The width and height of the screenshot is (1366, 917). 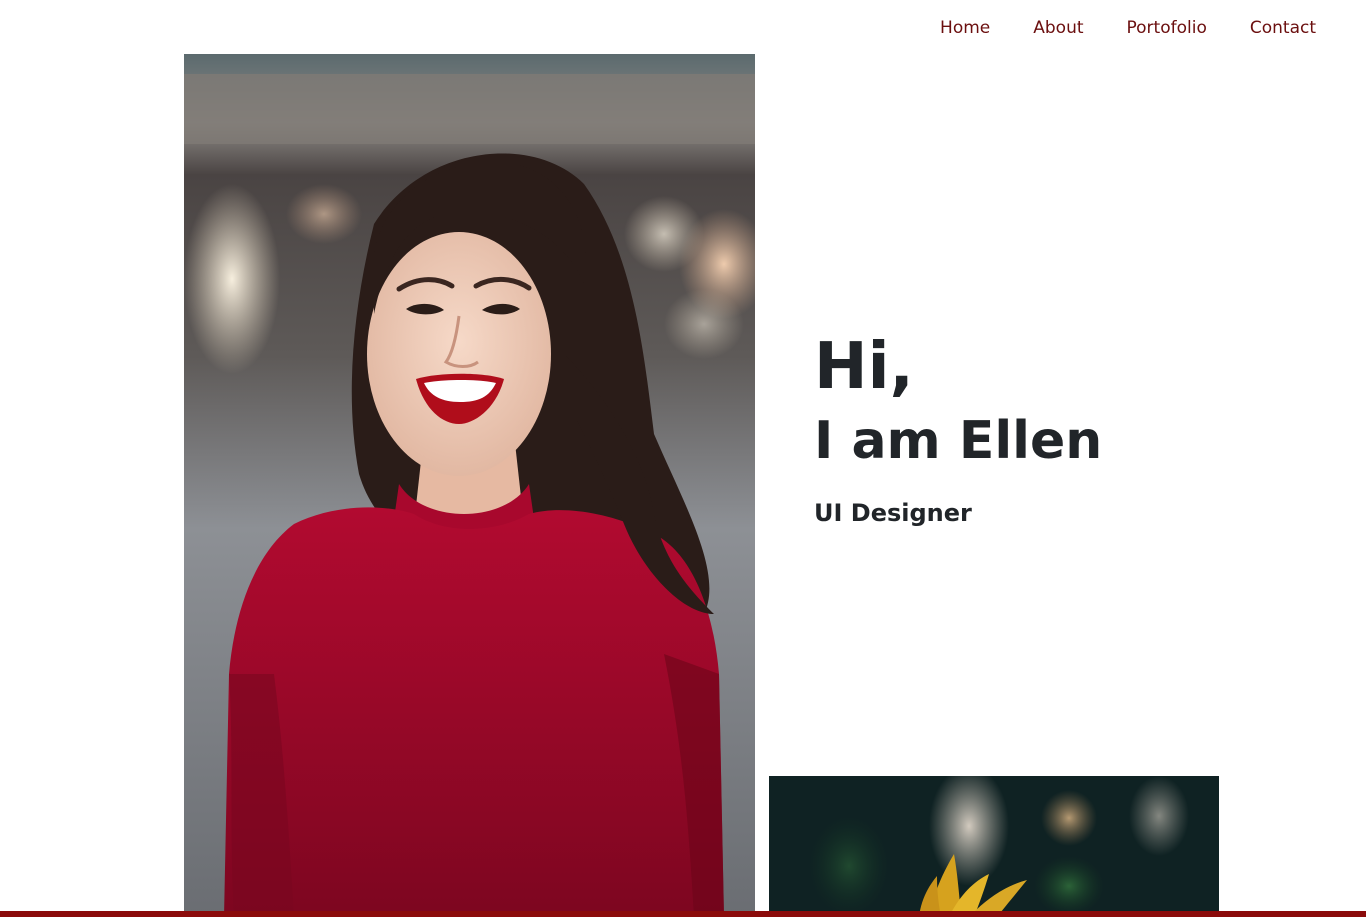 I want to click on hero-greeting: Hi,, so click(x=864, y=367).